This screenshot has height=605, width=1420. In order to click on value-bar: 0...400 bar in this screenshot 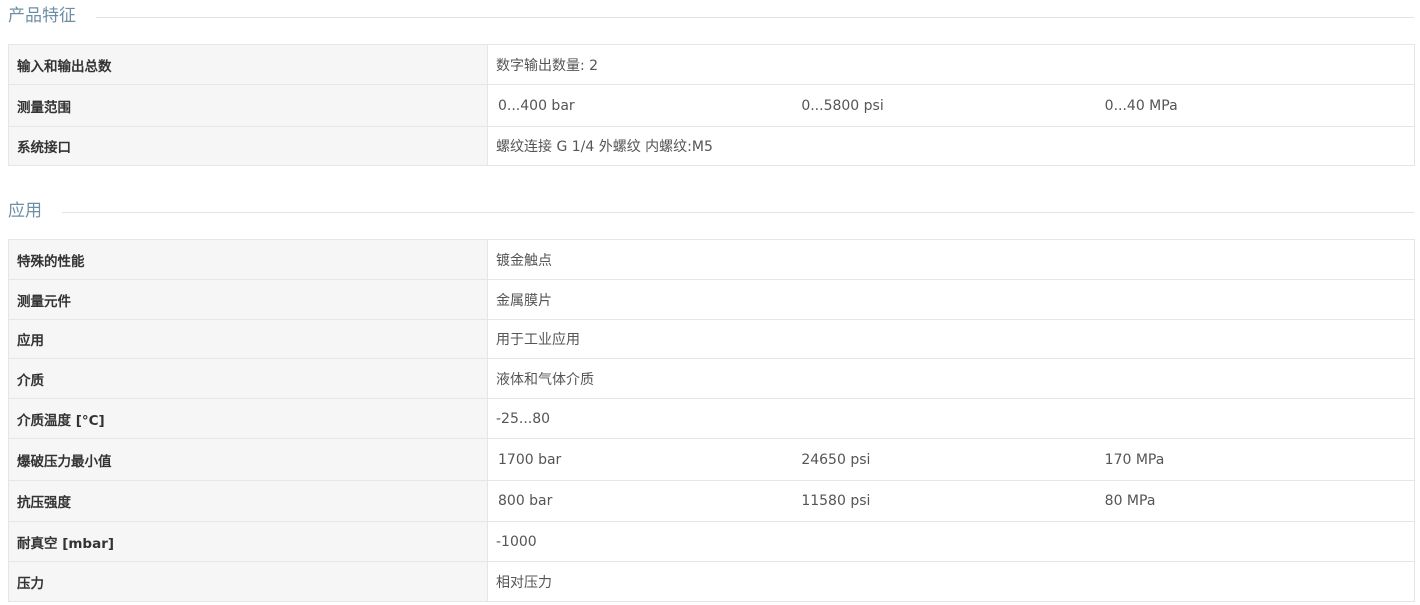, I will do `click(536, 105)`.